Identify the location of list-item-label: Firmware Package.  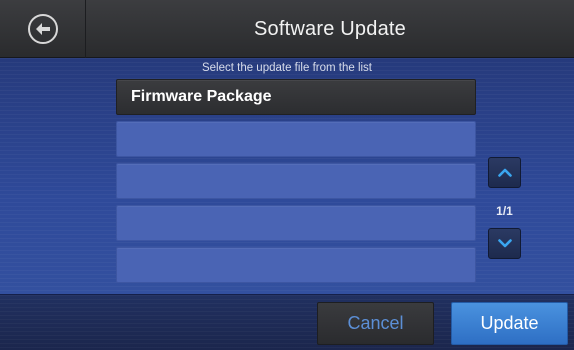
(201, 96).